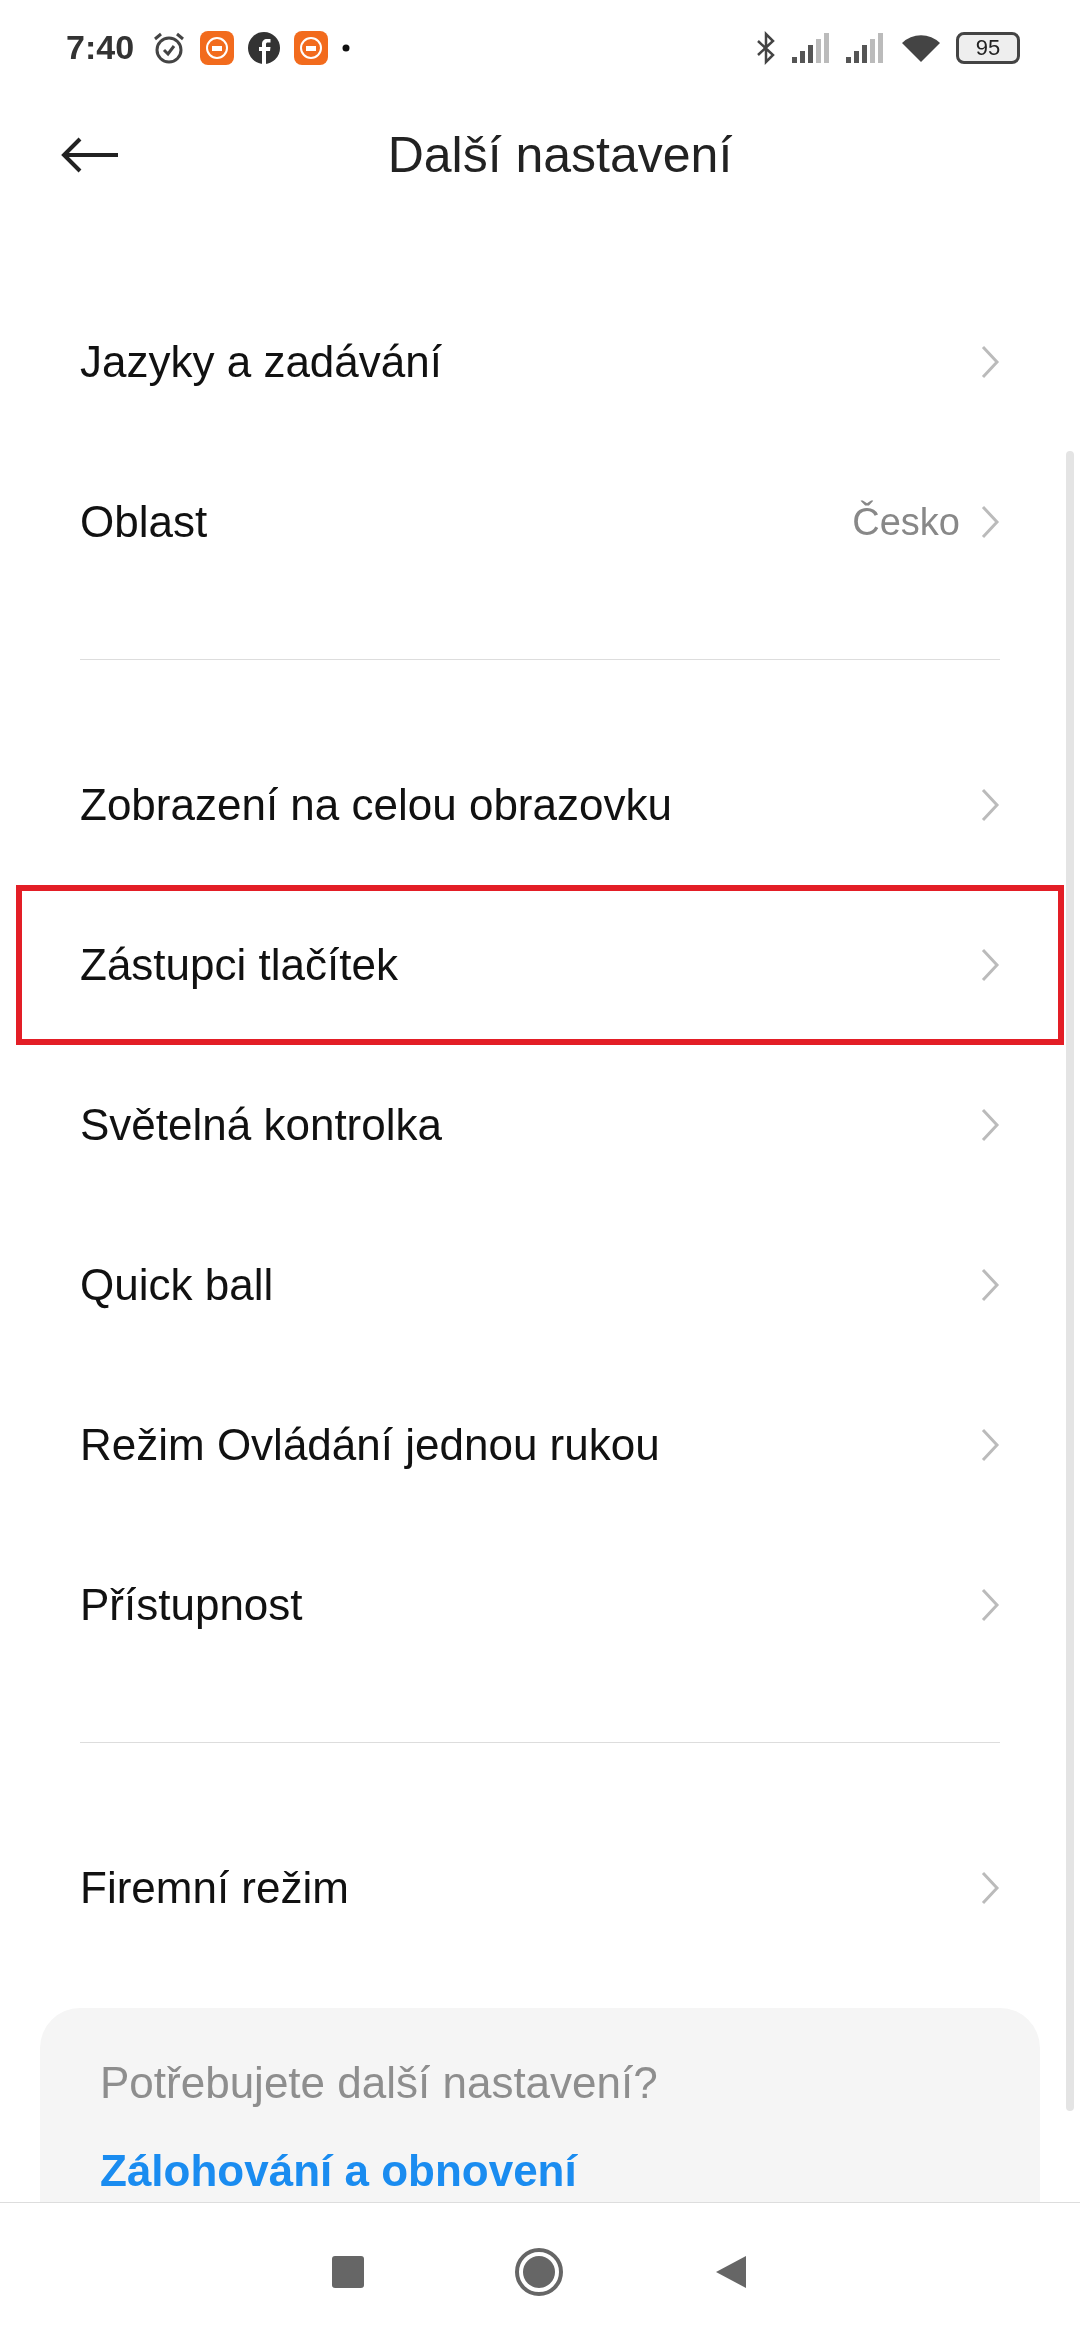  What do you see at coordinates (376, 805) in the screenshot?
I see `row-label: Zobrazení na celou obrazovku` at bounding box center [376, 805].